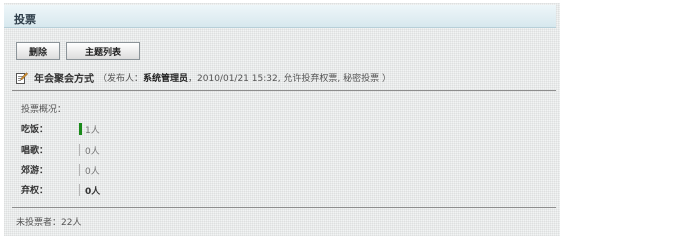 This screenshot has height=240, width=676. Describe the element at coordinates (22, 77) in the screenshot. I see `edit-icon` at that location.